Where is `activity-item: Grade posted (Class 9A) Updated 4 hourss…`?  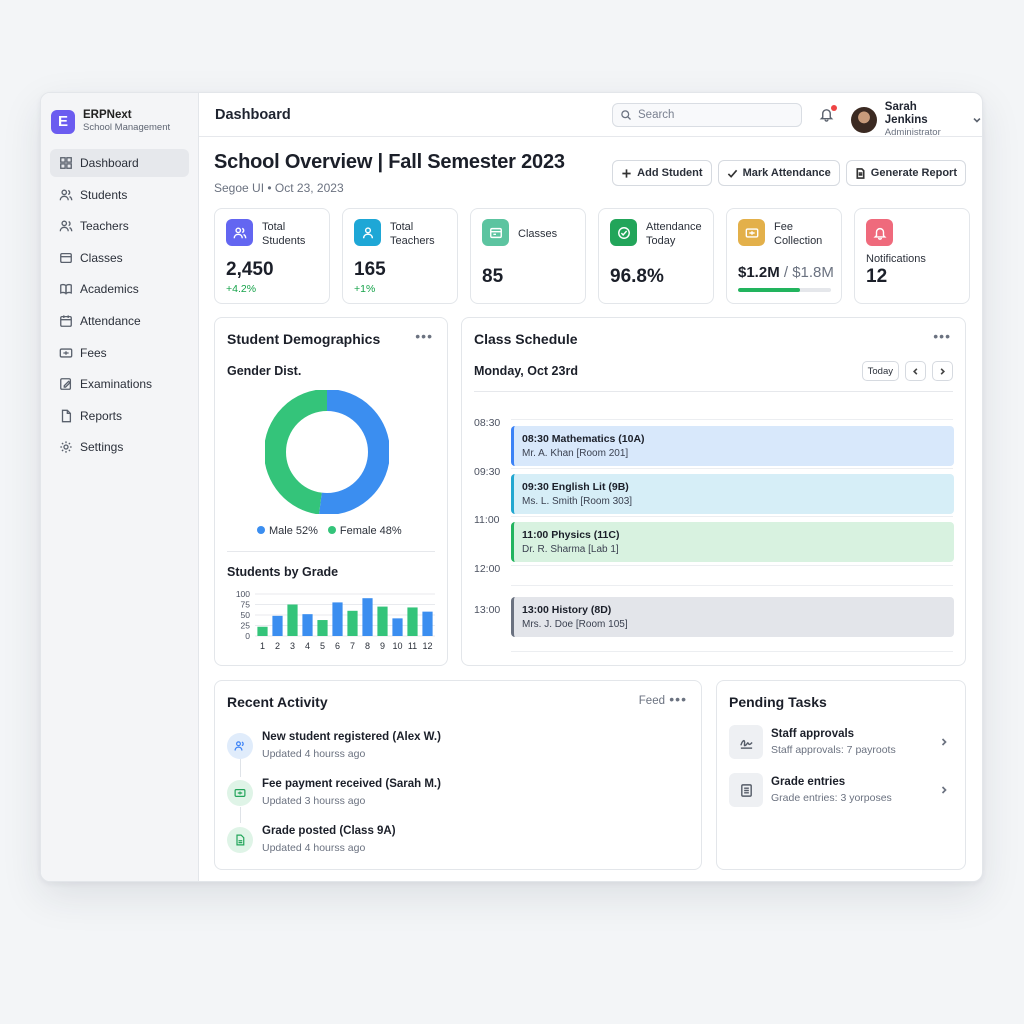 activity-item: Grade posted (Class 9A) Updated 4 hourss… is located at coordinates (311, 839).